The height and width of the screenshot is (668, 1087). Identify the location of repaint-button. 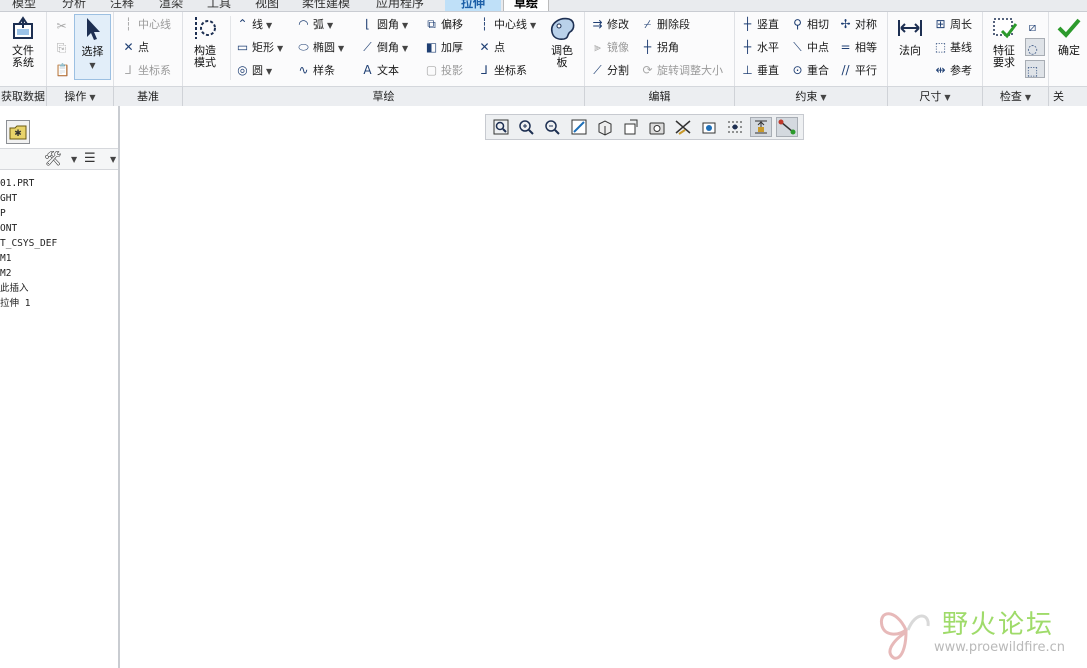
(579, 127).